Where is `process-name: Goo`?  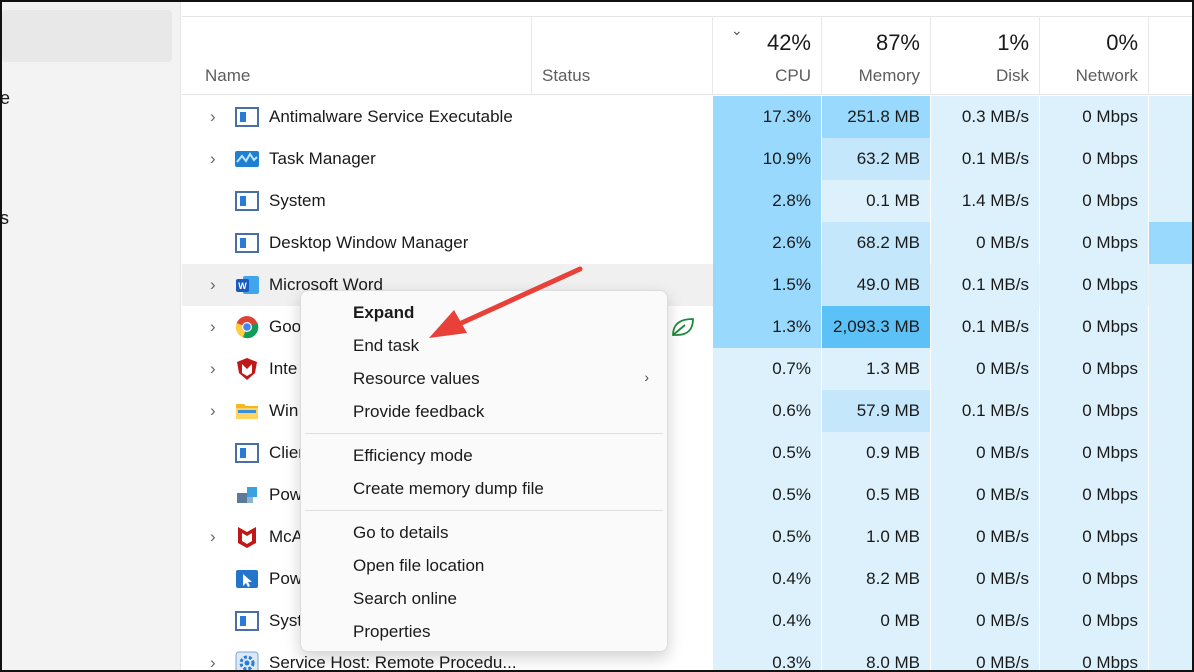
process-name: Goo is located at coordinates (285, 326).